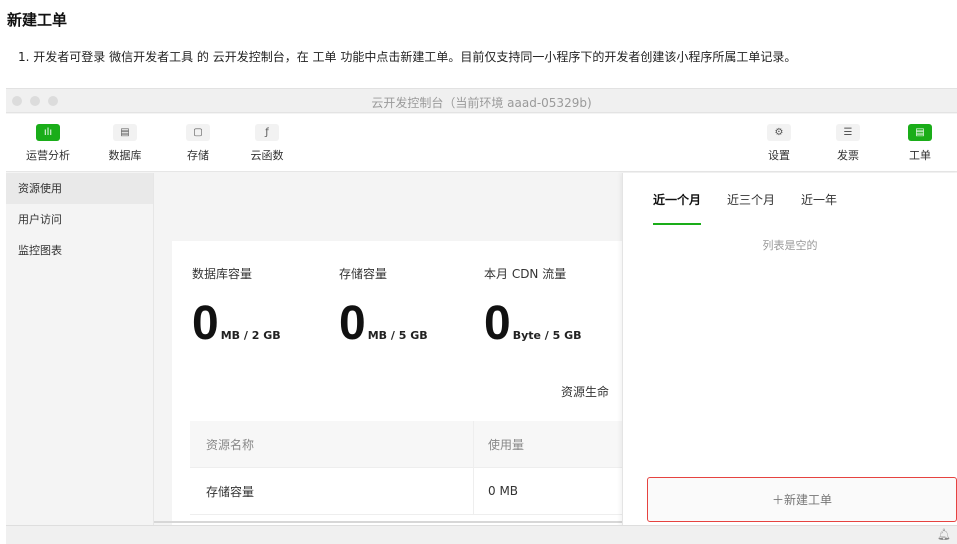 The height and width of the screenshot is (544, 957). I want to click on metric-storage-capacity: 存储容量 0 MB / 5 GB, so click(383, 306).